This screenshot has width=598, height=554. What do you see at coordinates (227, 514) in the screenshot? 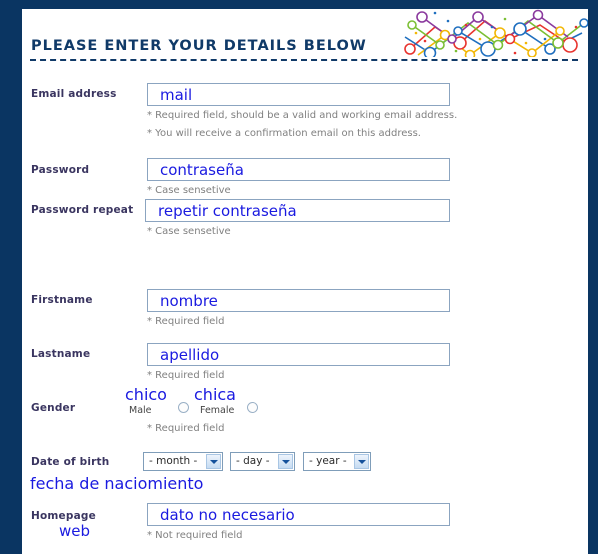
I see `homepage-input-value: dato no necesario` at bounding box center [227, 514].